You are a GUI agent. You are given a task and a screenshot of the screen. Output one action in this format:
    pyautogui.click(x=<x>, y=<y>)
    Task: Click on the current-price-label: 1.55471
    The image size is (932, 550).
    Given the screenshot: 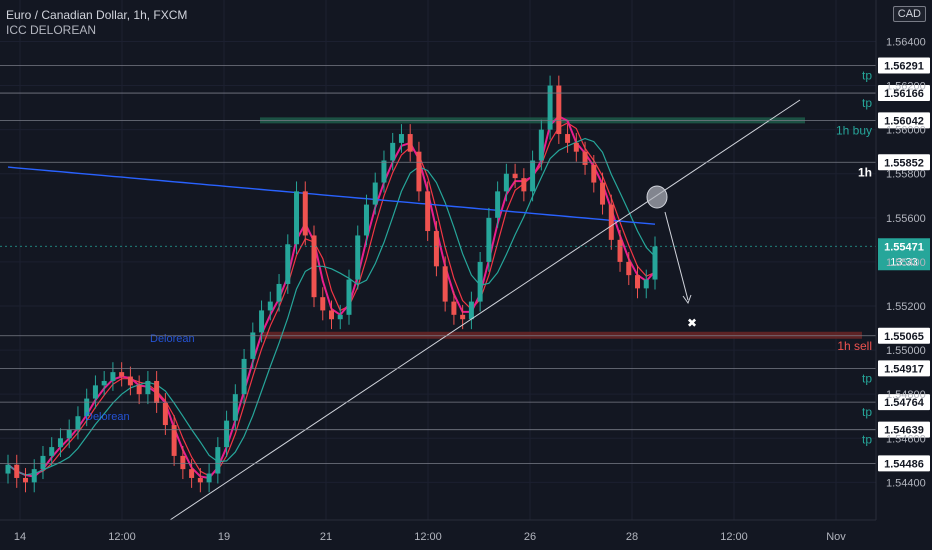 What is the action you would take?
    pyautogui.click(x=904, y=247)
    